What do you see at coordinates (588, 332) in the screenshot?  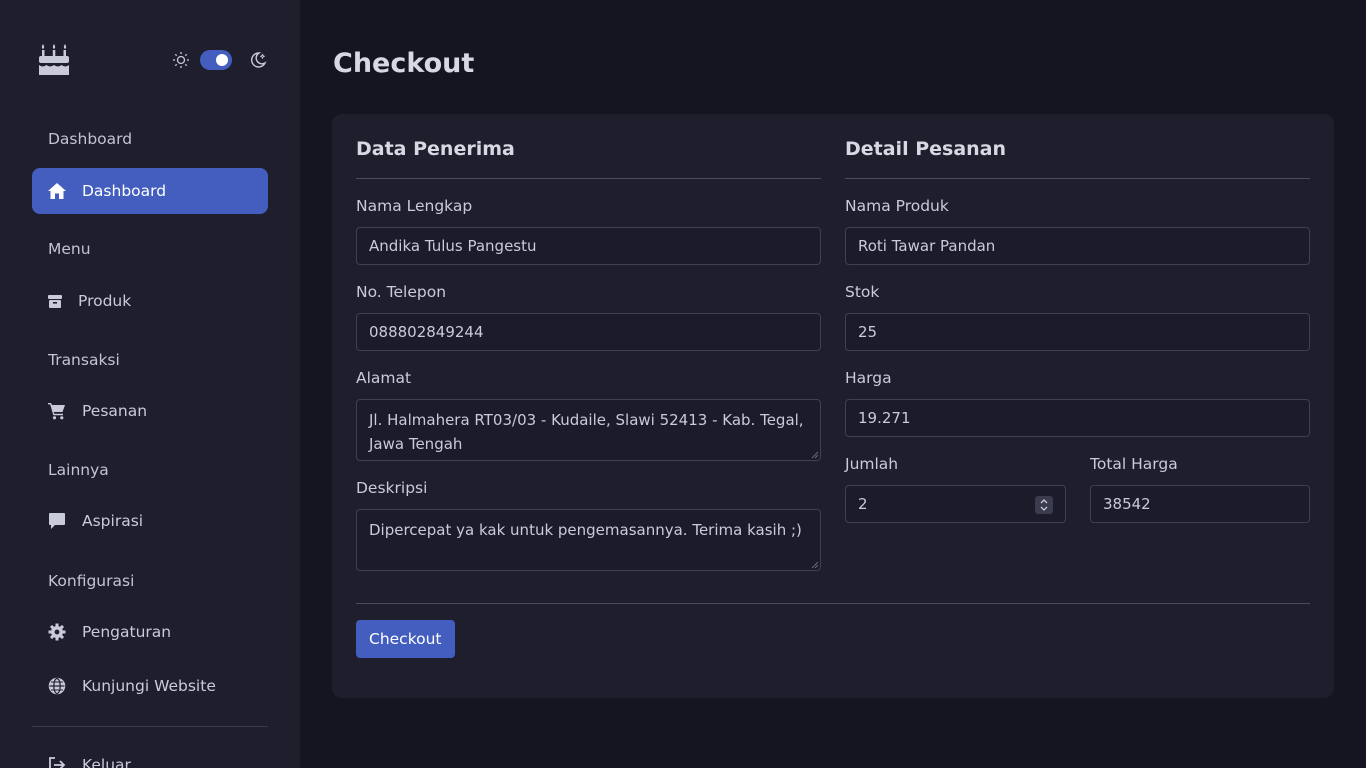 I see `phone-field: 088802849244` at bounding box center [588, 332].